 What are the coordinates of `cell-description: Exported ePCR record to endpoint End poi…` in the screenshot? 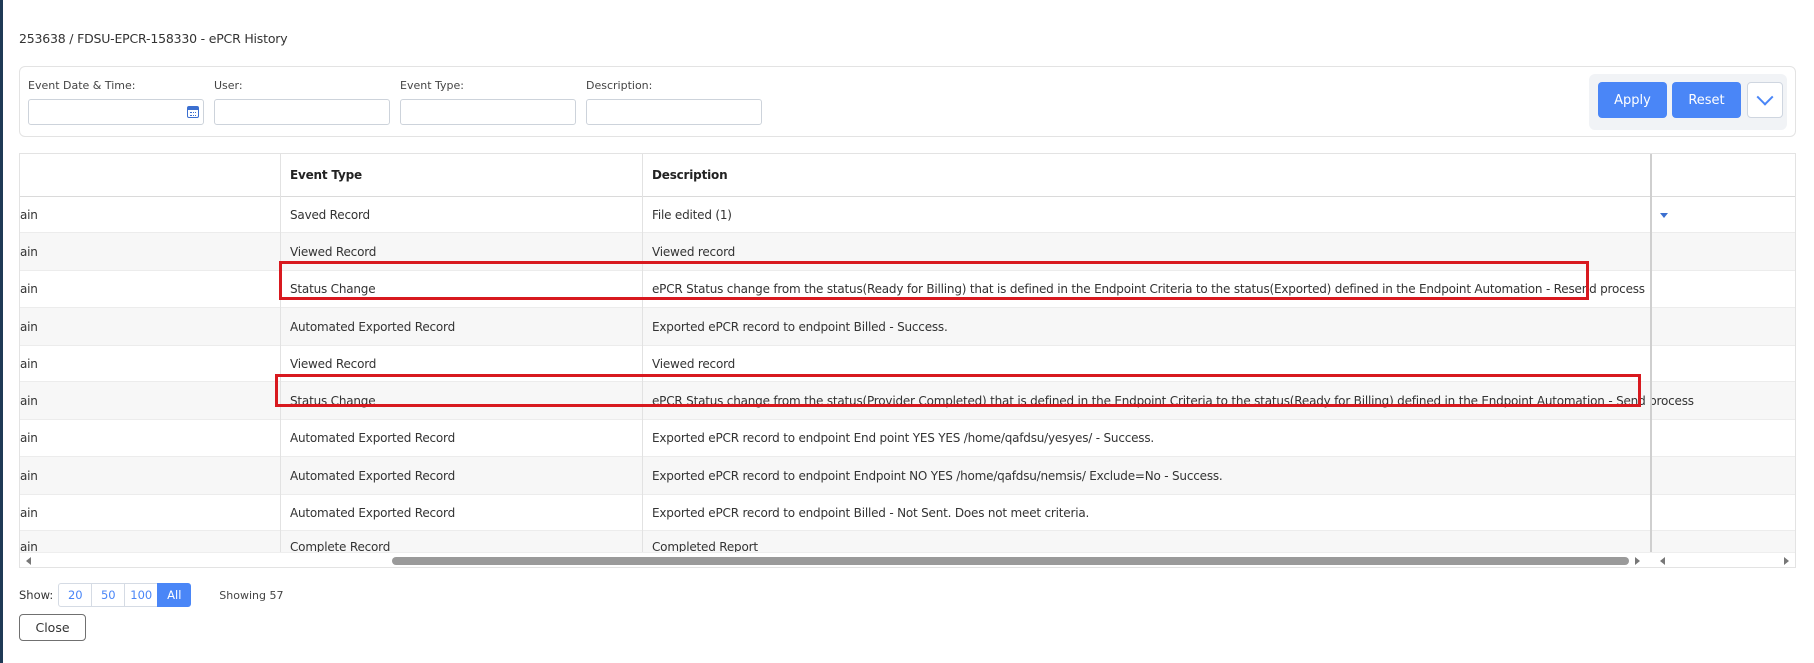 It's located at (903, 438).